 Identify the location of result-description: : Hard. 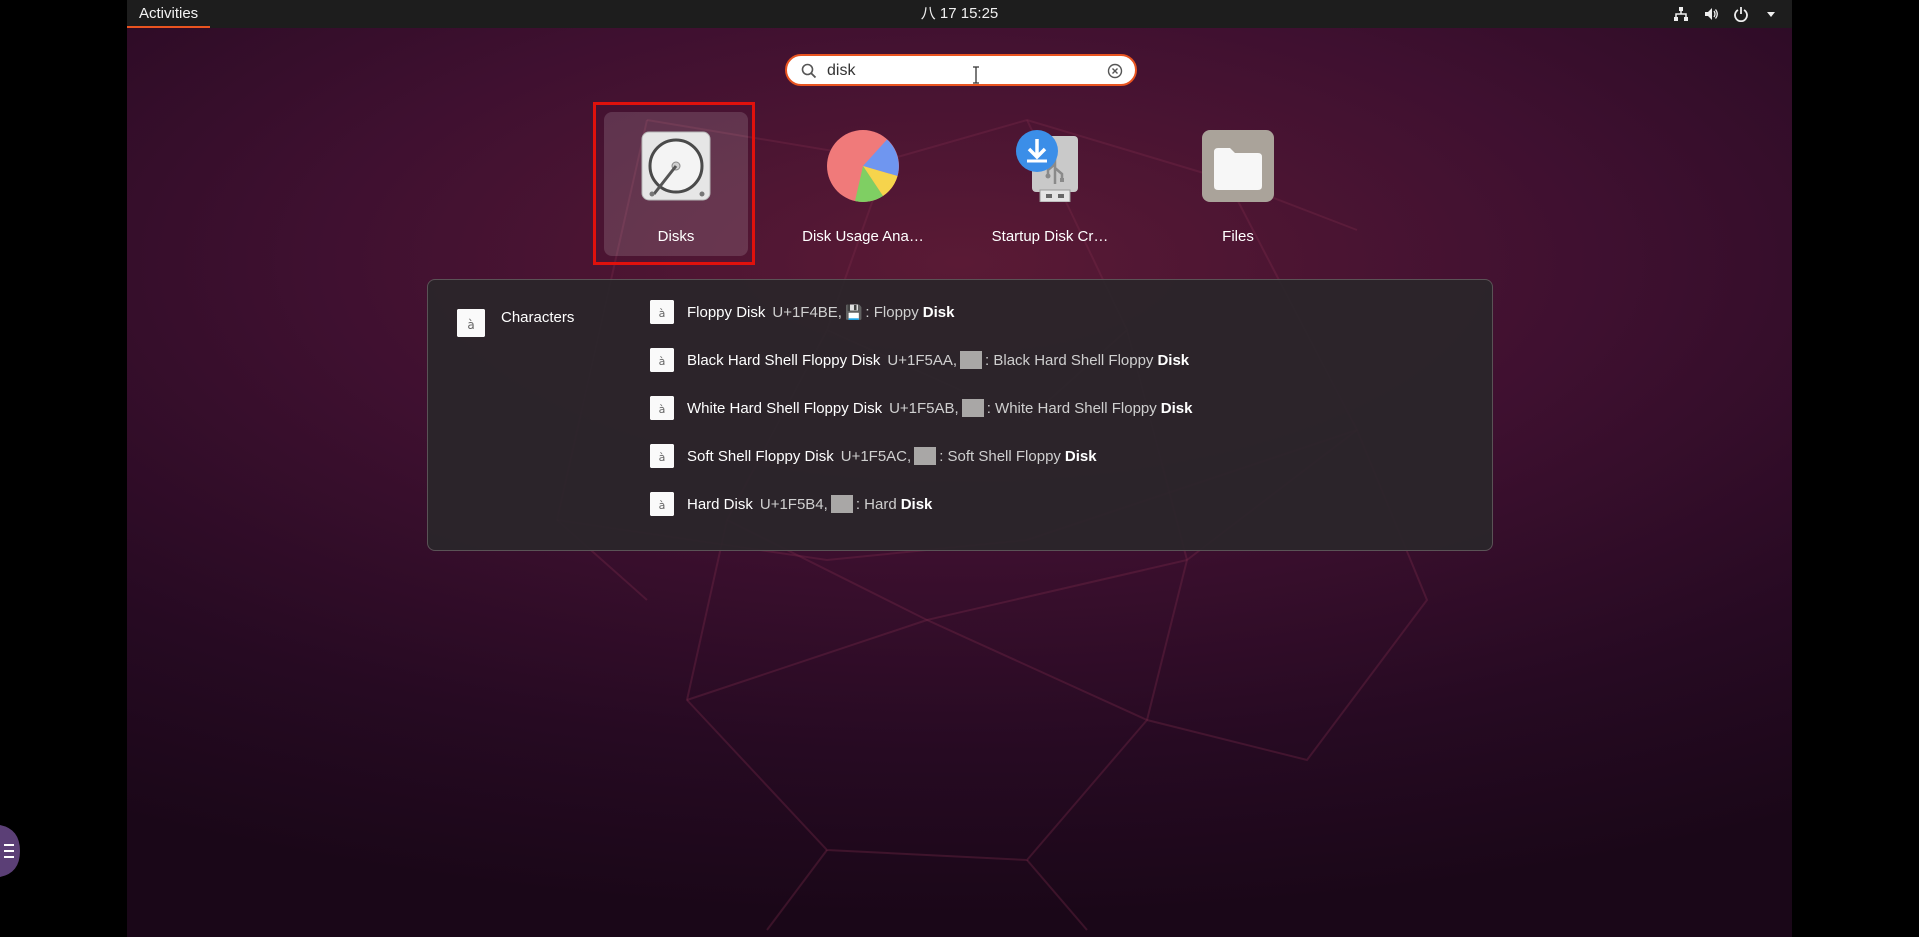
(876, 504).